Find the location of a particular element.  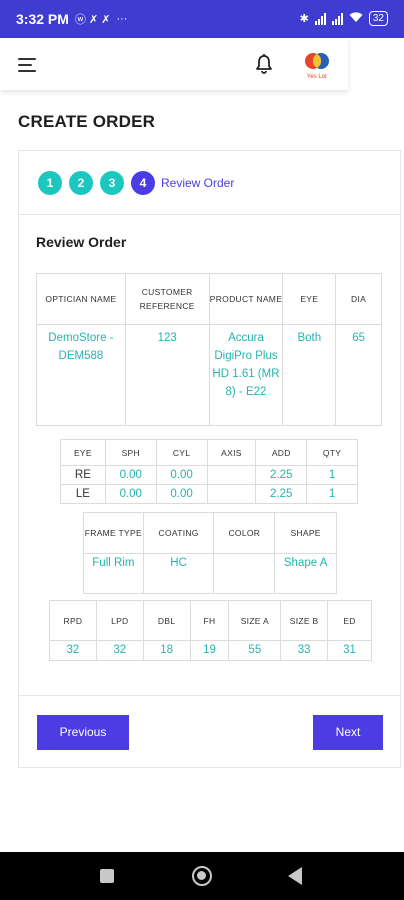

page-title: CREATE ORDER is located at coordinates (87, 121).